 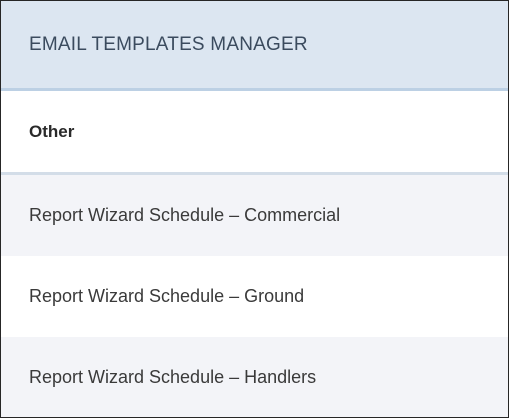 What do you see at coordinates (167, 296) in the screenshot?
I see `template-item-label: Report Wizard Schedule – Ground` at bounding box center [167, 296].